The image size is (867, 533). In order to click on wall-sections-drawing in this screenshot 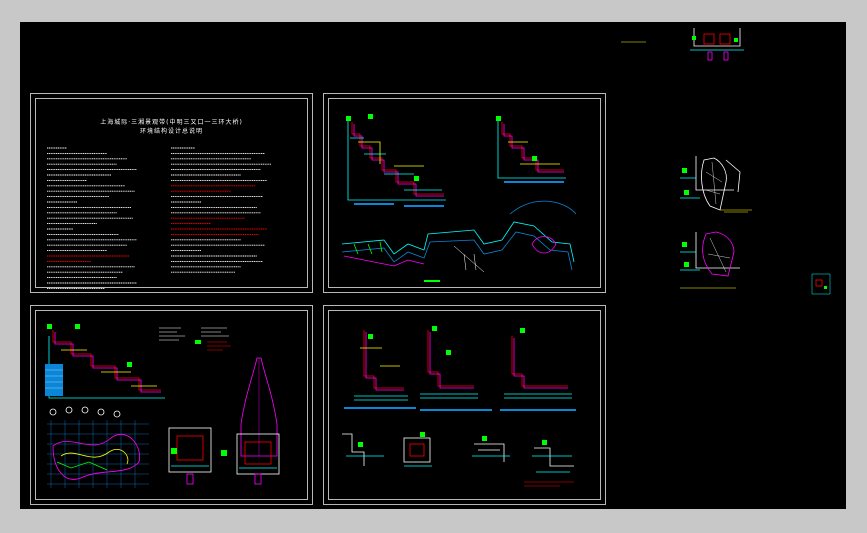, I will do `click(459, 406)`.